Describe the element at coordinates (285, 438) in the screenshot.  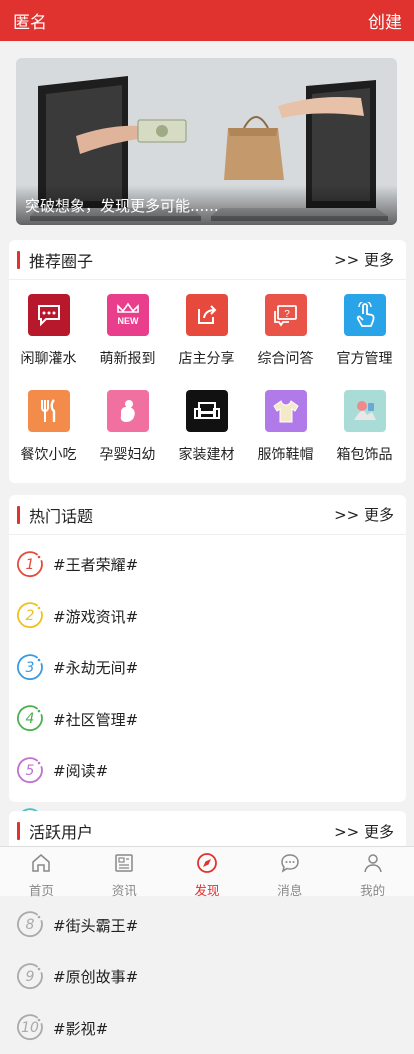
I see `circle-item: 服饰鞋帽` at that location.